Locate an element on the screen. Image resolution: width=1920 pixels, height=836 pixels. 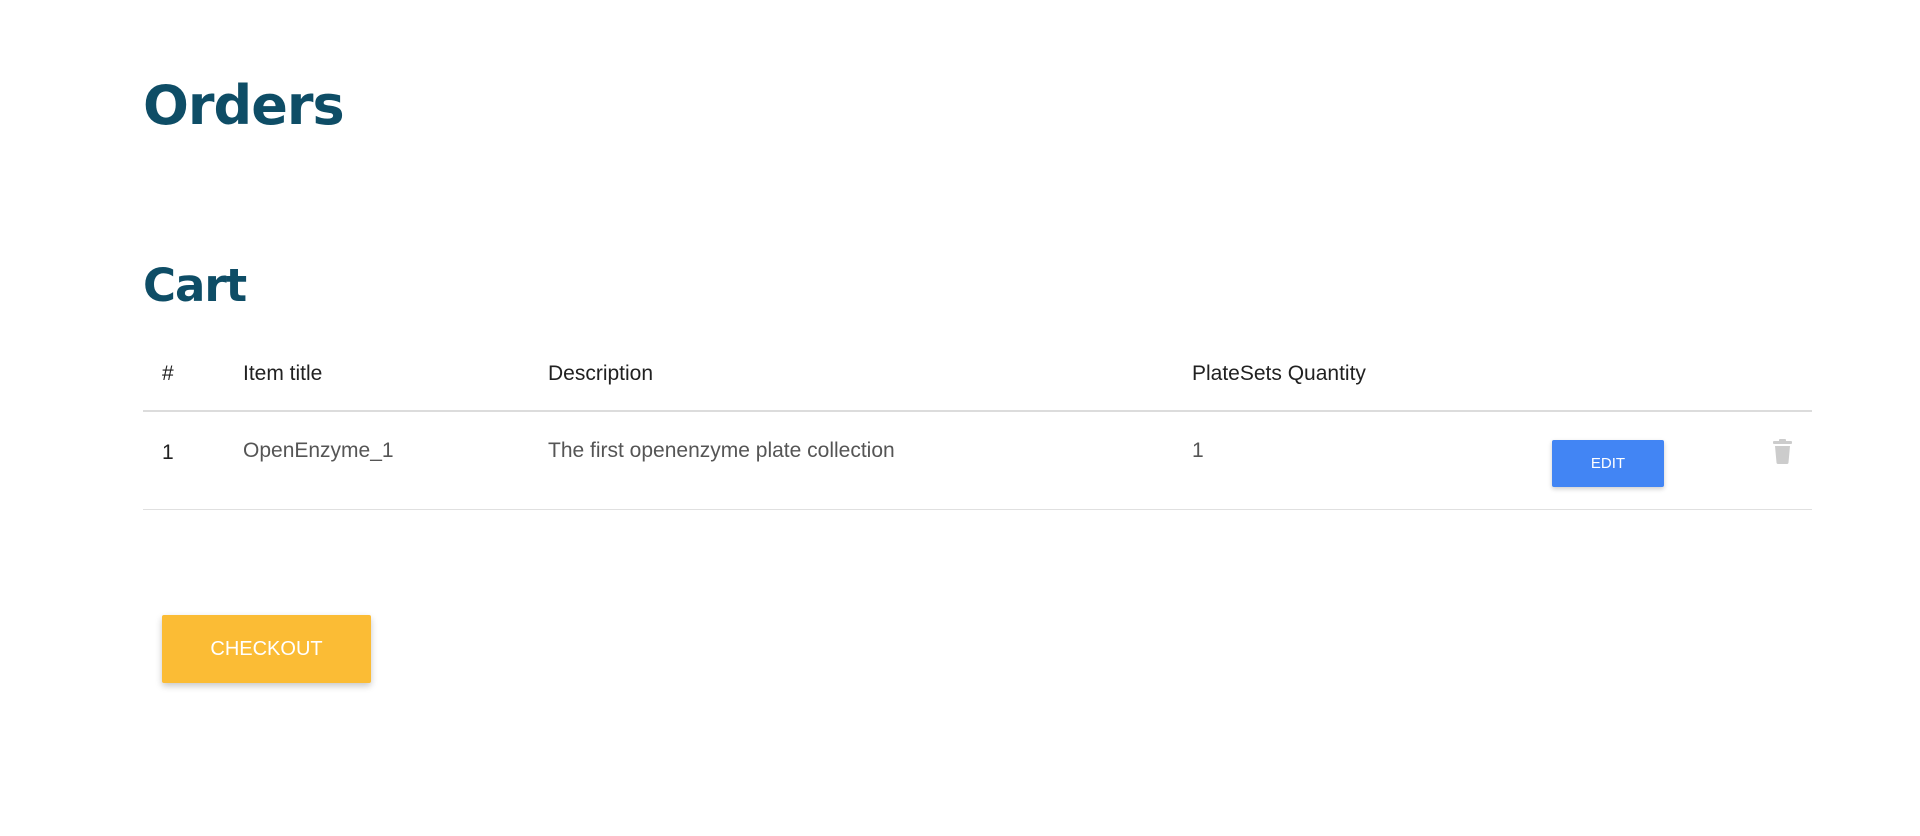
cart-title: Cart is located at coordinates (195, 285).